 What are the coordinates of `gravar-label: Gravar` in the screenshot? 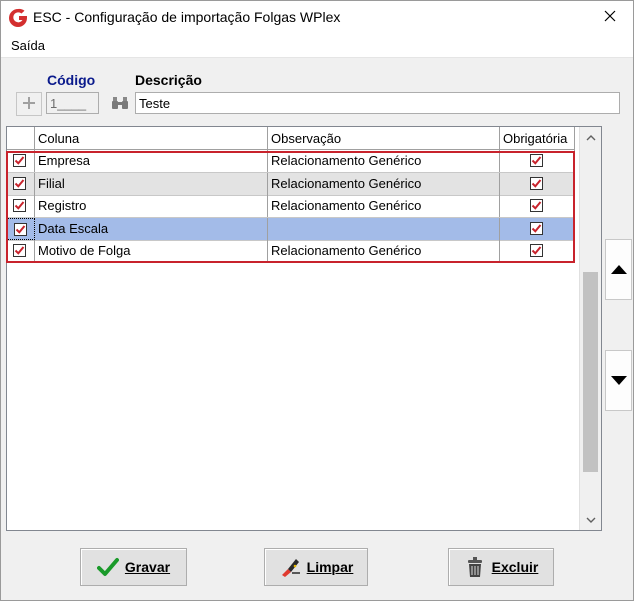 It's located at (147, 567).